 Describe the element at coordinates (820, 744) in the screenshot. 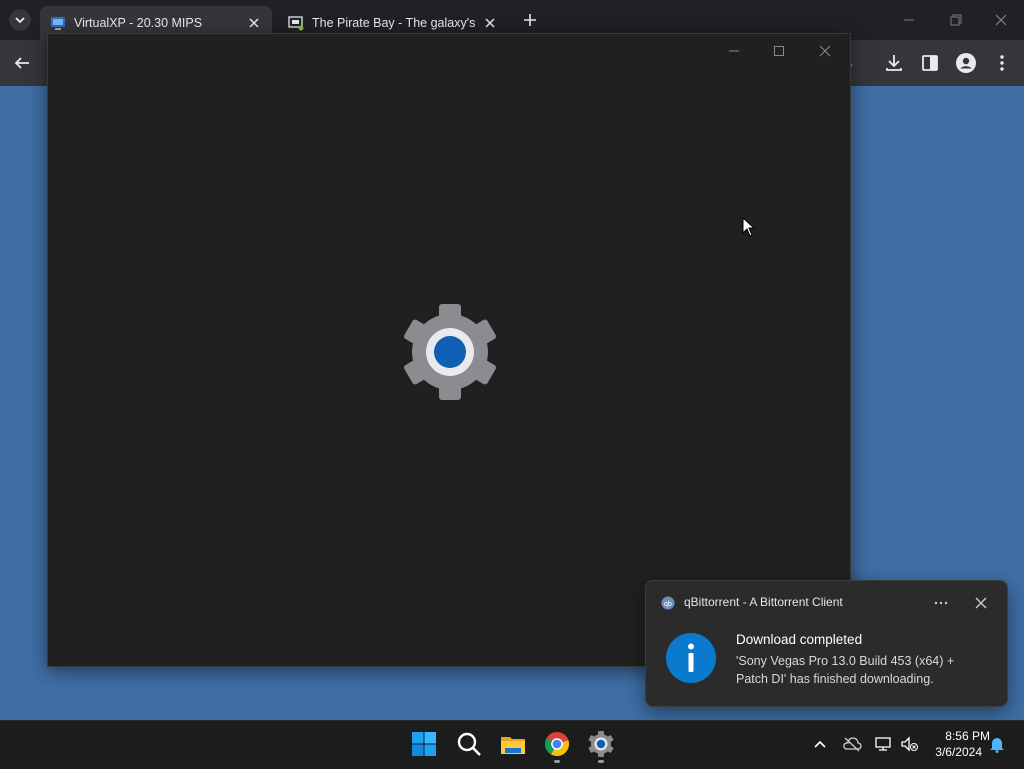

I see `chevron-up-icon` at that location.